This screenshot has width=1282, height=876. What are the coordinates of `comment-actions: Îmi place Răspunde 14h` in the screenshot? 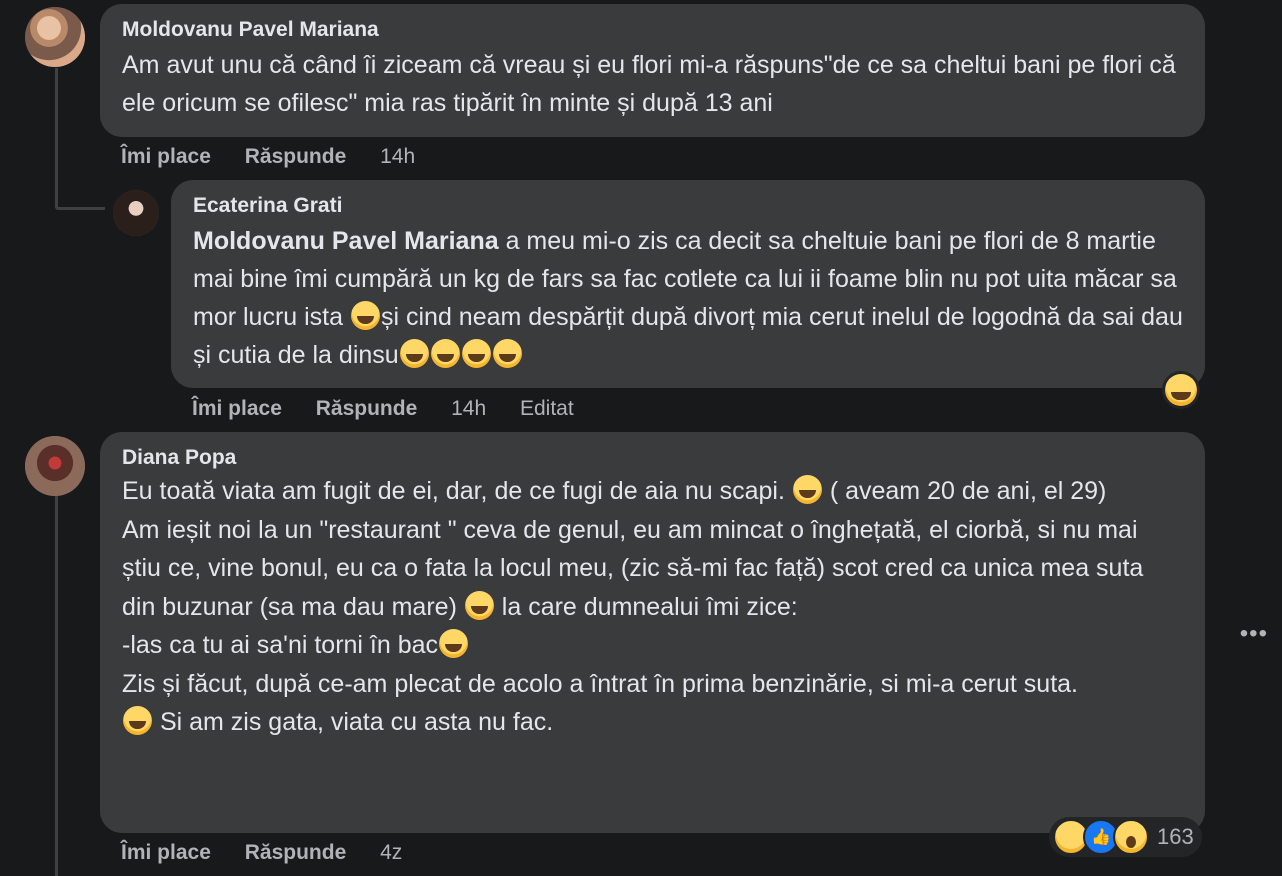 It's located at (282, 157).